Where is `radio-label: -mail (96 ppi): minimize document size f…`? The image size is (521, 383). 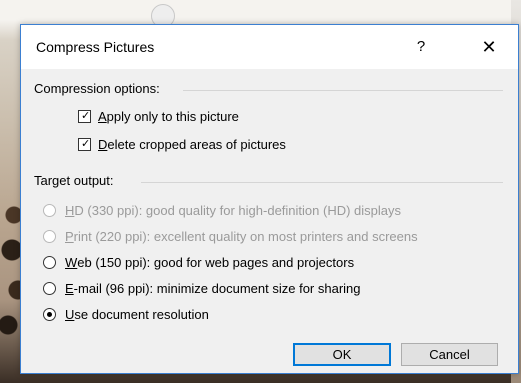
radio-label: -mail (96 ppi): minimize document size f… is located at coordinates (217, 288).